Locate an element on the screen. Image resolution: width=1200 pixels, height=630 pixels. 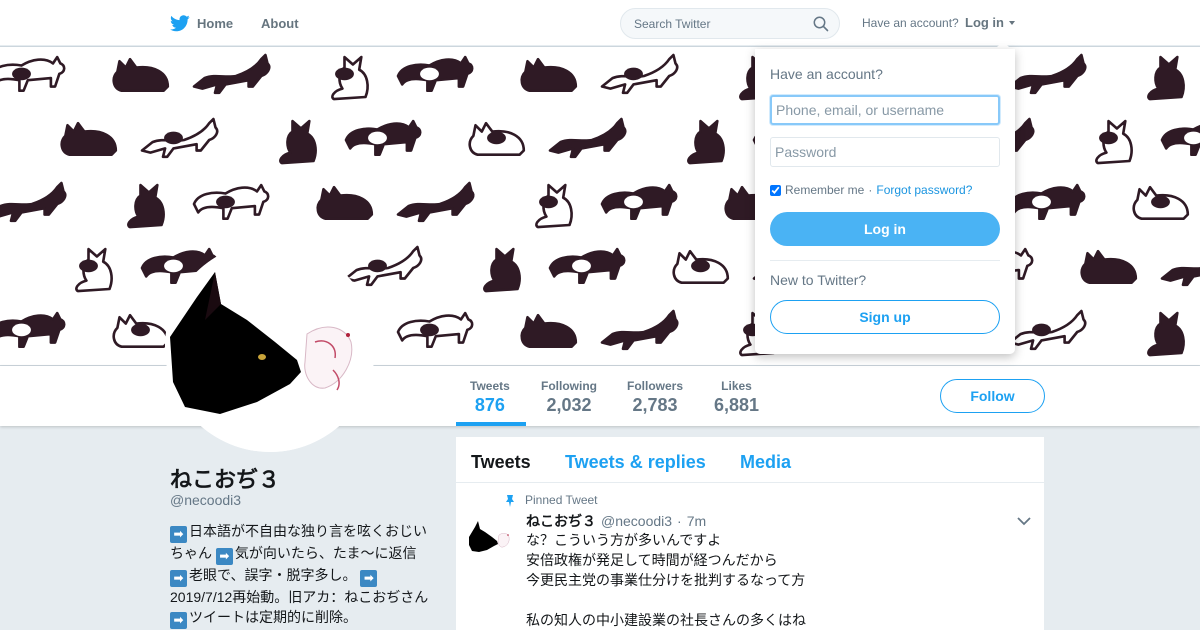
divider is located at coordinates (885, 260).